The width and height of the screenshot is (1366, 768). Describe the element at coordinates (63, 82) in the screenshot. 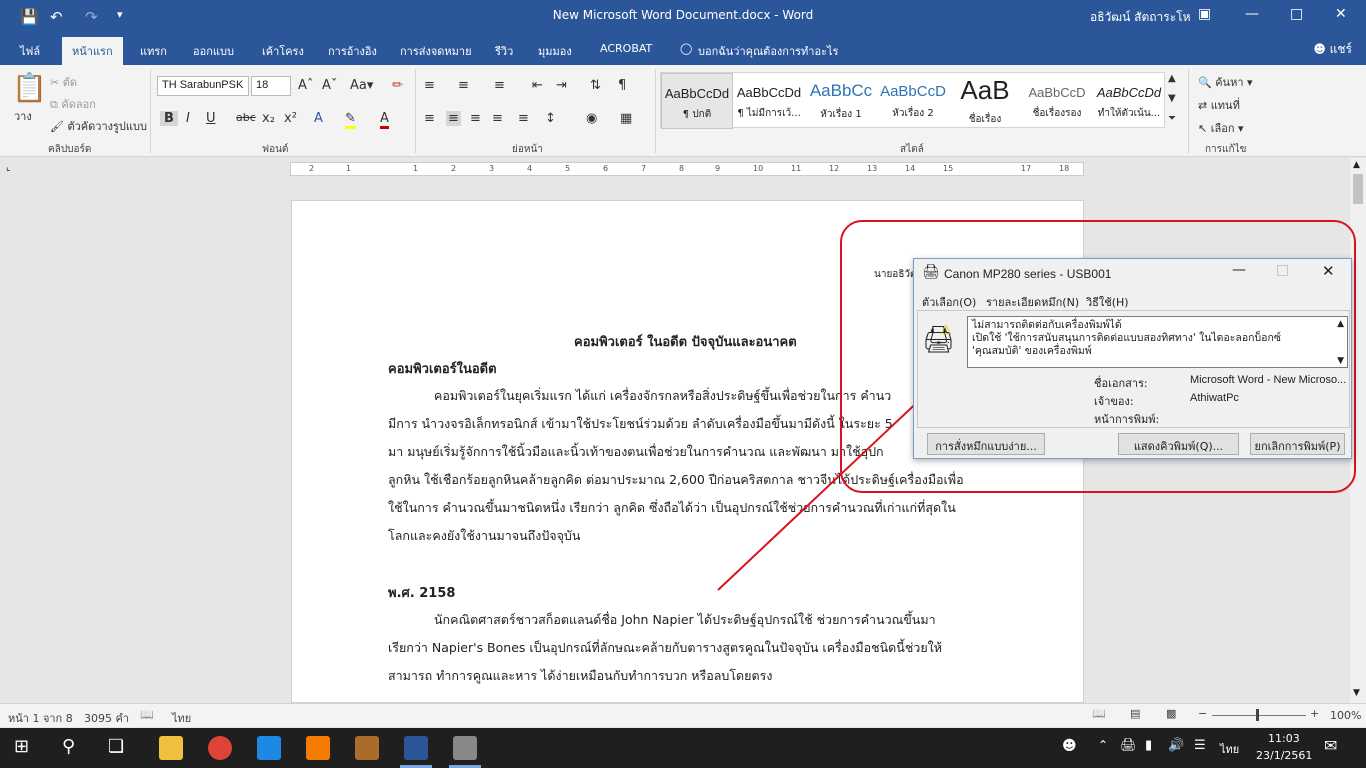

I see `cut-button: ✂ ตัด` at that location.